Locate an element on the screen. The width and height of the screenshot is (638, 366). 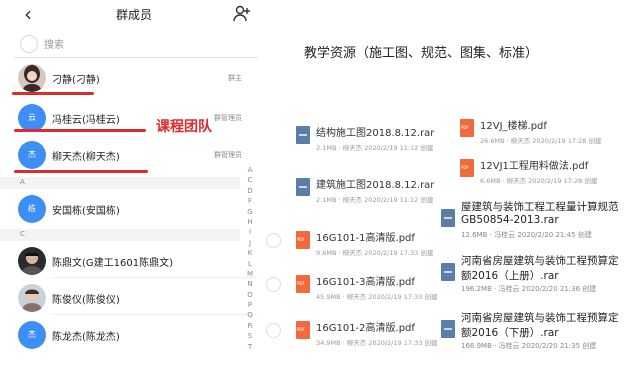
file-name-line1: 屋建筑与装饰工程工程量计算规范 is located at coordinates (540, 207).